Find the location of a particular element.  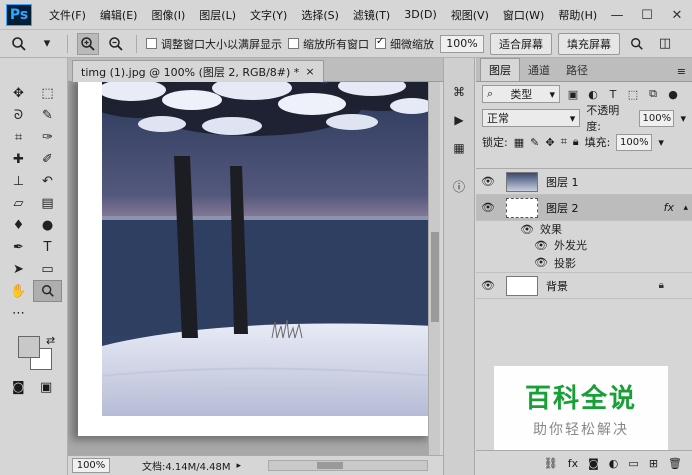

menu-type: 文字(Y) is located at coordinates (268, 15).